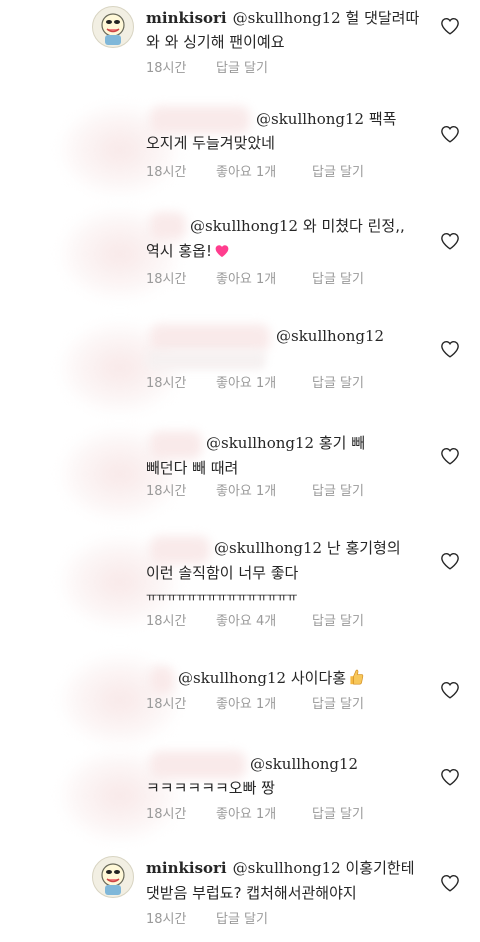  What do you see at coordinates (380, 868) in the screenshot?
I see `comment-body-line1: 이홍기한테` at bounding box center [380, 868].